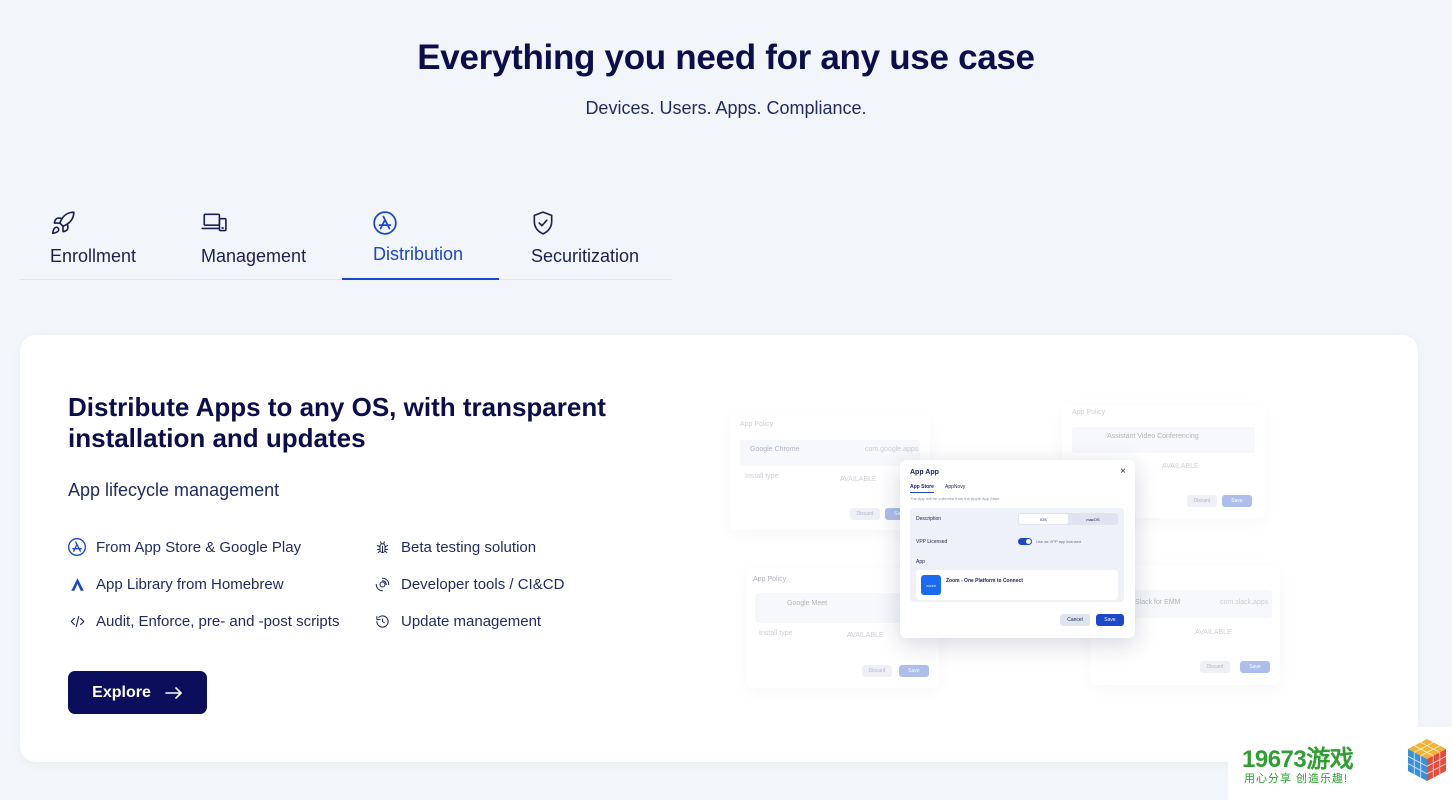 The height and width of the screenshot is (800, 1452). What do you see at coordinates (892, 449) in the screenshot?
I see `app-id: com.google.apps` at bounding box center [892, 449].